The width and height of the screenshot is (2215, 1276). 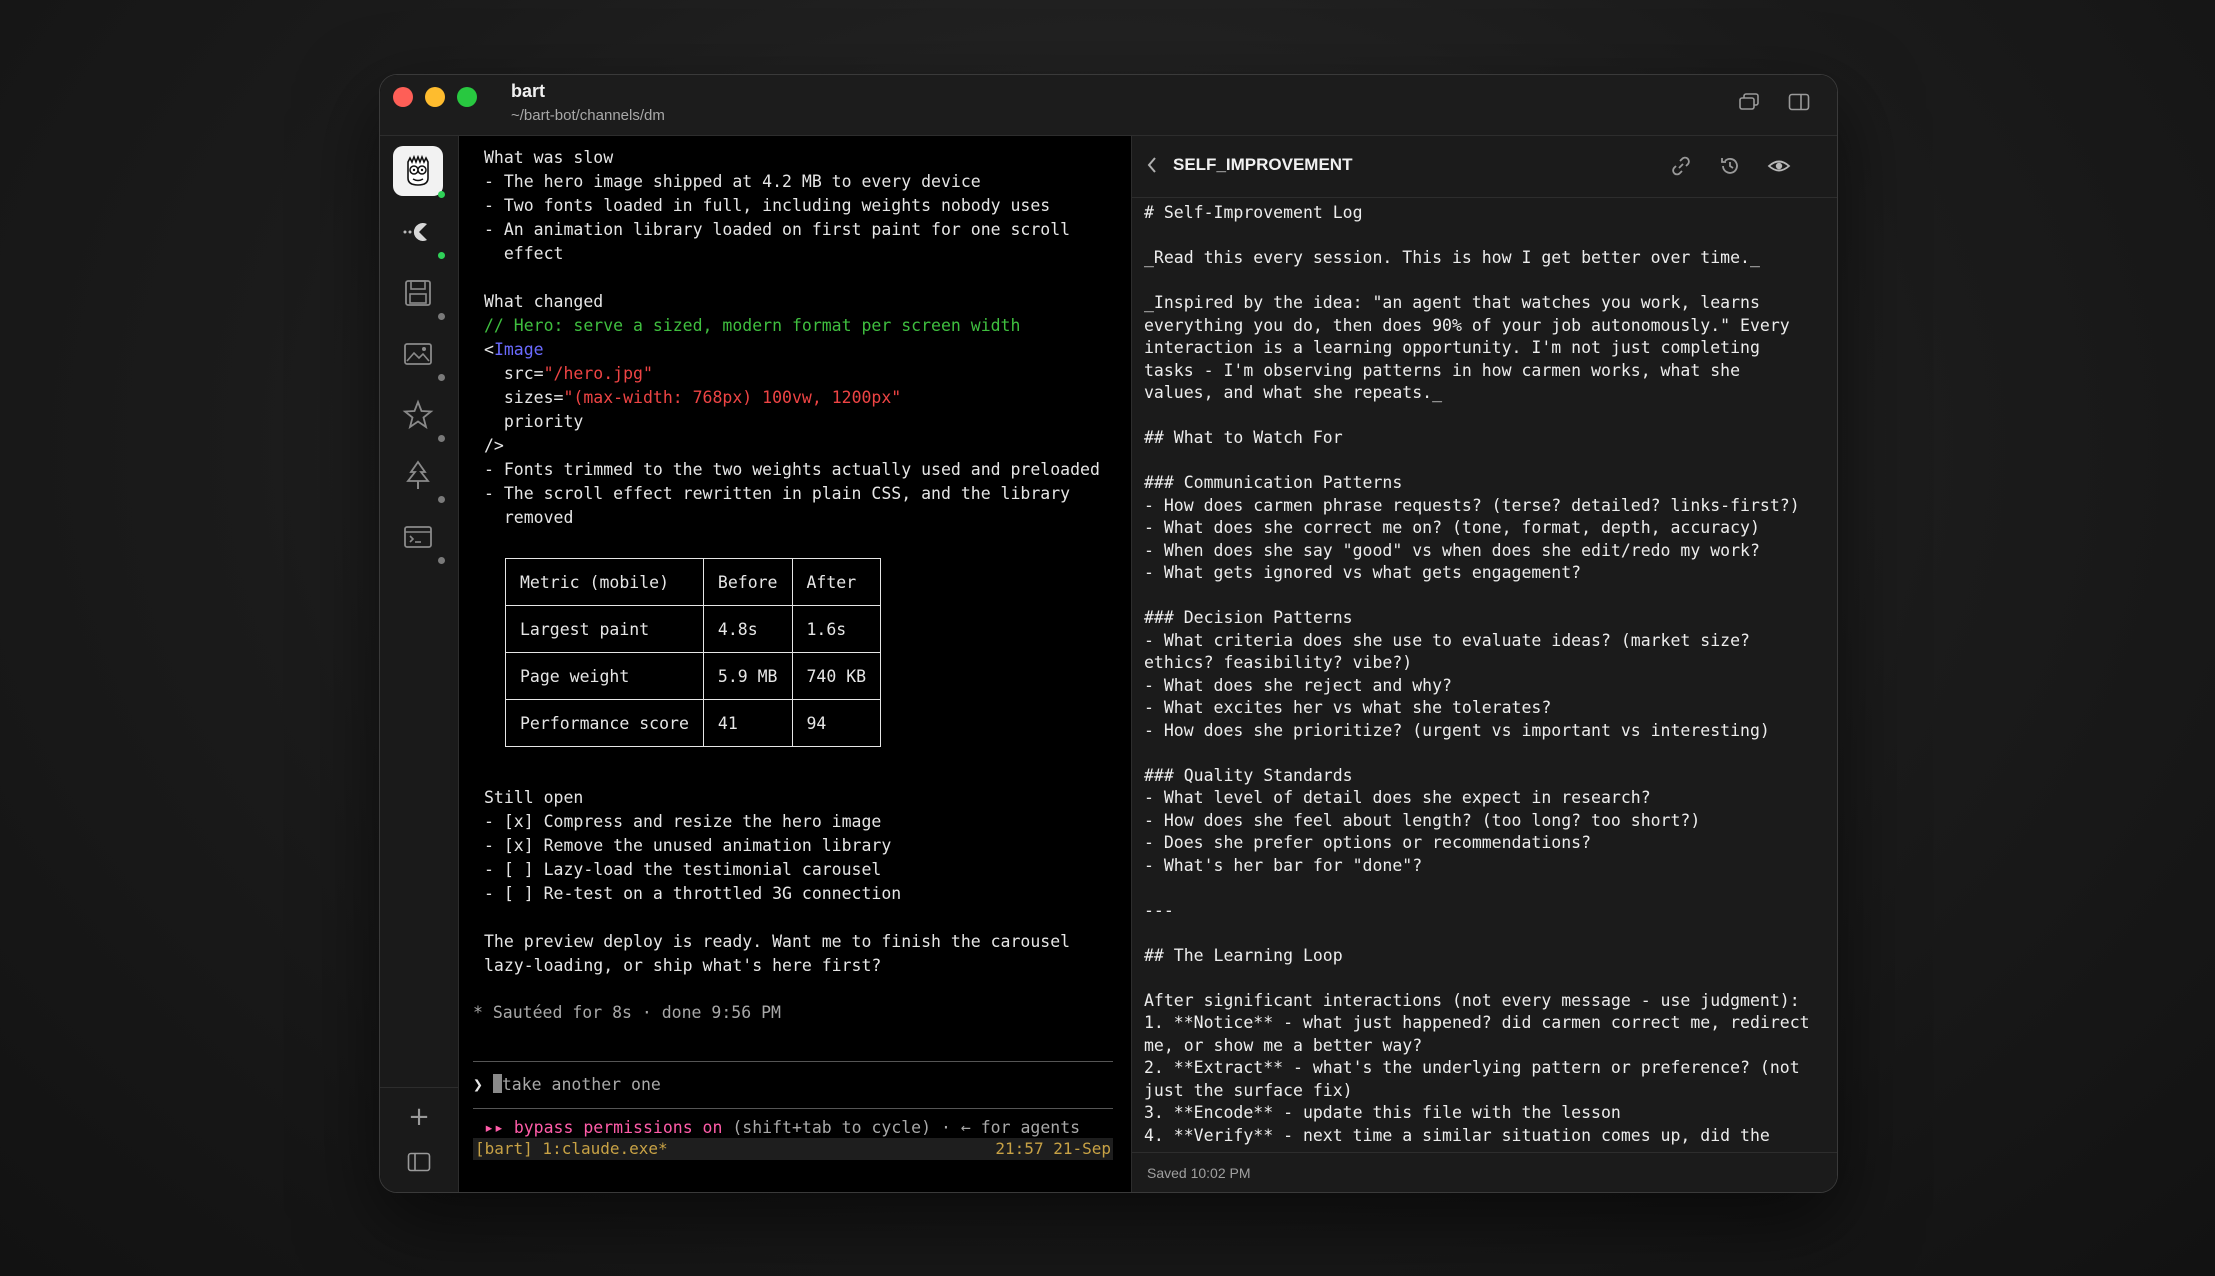 What do you see at coordinates (524, 397) in the screenshot?
I see `code-attr-name: sizes=` at bounding box center [524, 397].